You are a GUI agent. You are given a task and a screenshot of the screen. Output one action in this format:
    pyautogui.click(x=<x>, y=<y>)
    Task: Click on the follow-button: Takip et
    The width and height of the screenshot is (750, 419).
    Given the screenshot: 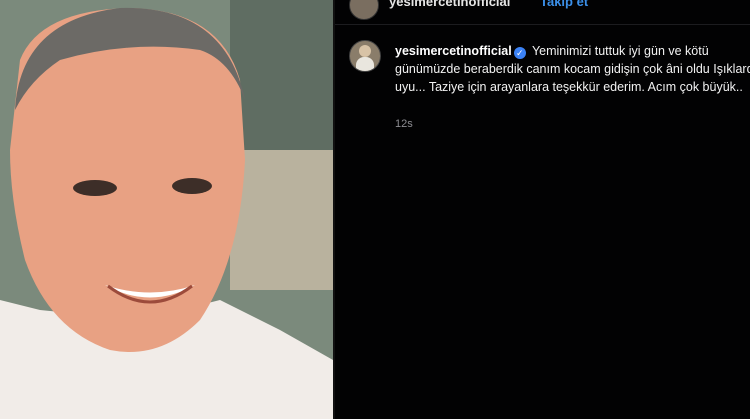 What is the action you would take?
    pyautogui.click(x=564, y=4)
    